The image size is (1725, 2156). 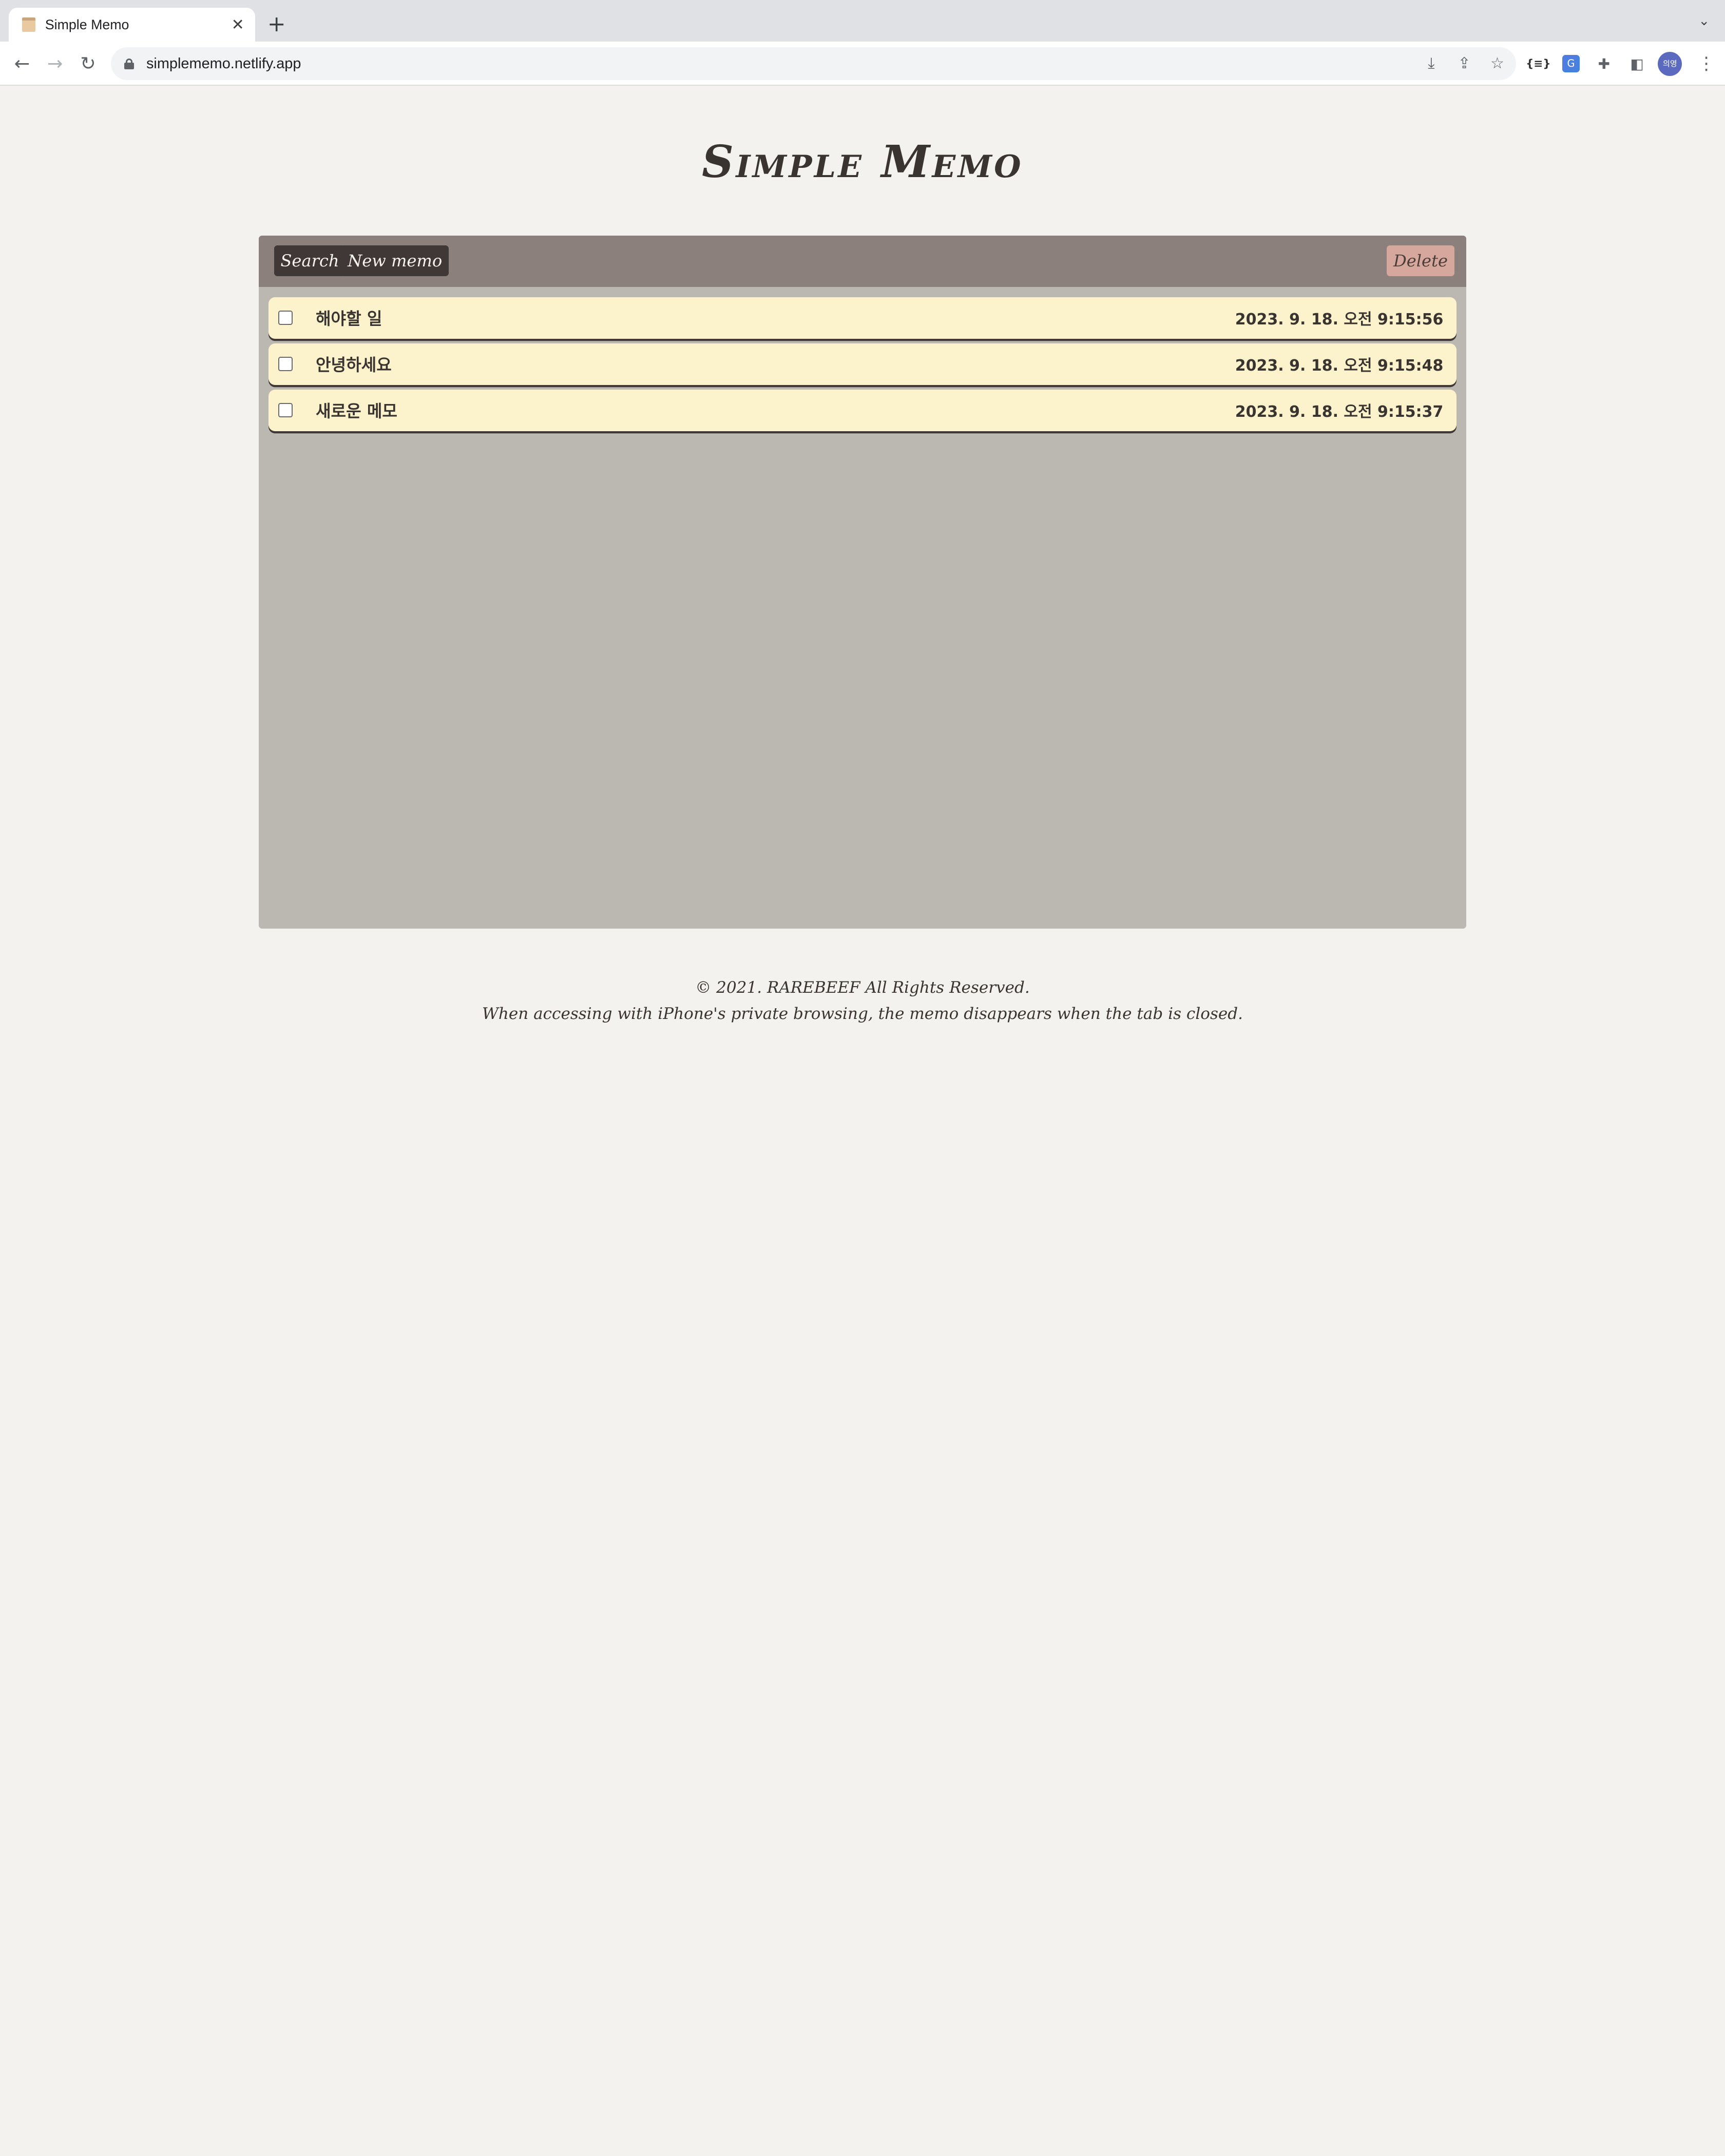 What do you see at coordinates (1637, 64) in the screenshot?
I see `sidepanel-icon: ◧` at bounding box center [1637, 64].